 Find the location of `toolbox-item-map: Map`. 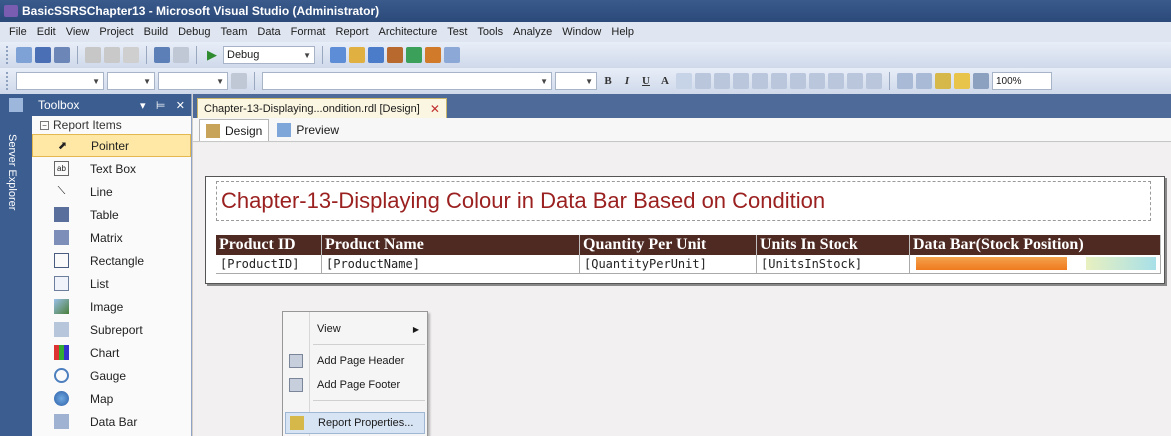

toolbox-item-map: Map is located at coordinates (111, 398).